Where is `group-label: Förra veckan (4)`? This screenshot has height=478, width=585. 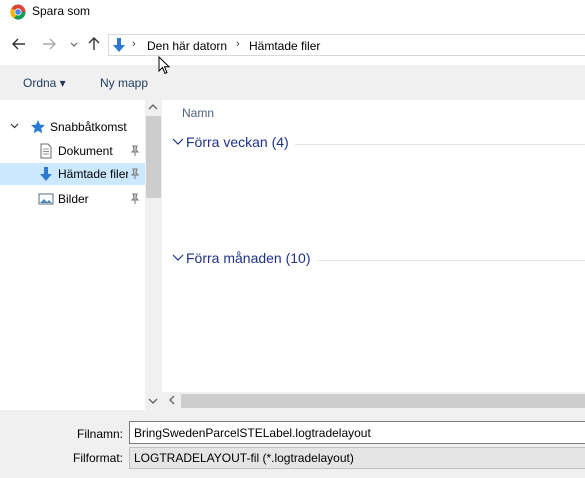 group-label: Förra veckan (4) is located at coordinates (240, 142).